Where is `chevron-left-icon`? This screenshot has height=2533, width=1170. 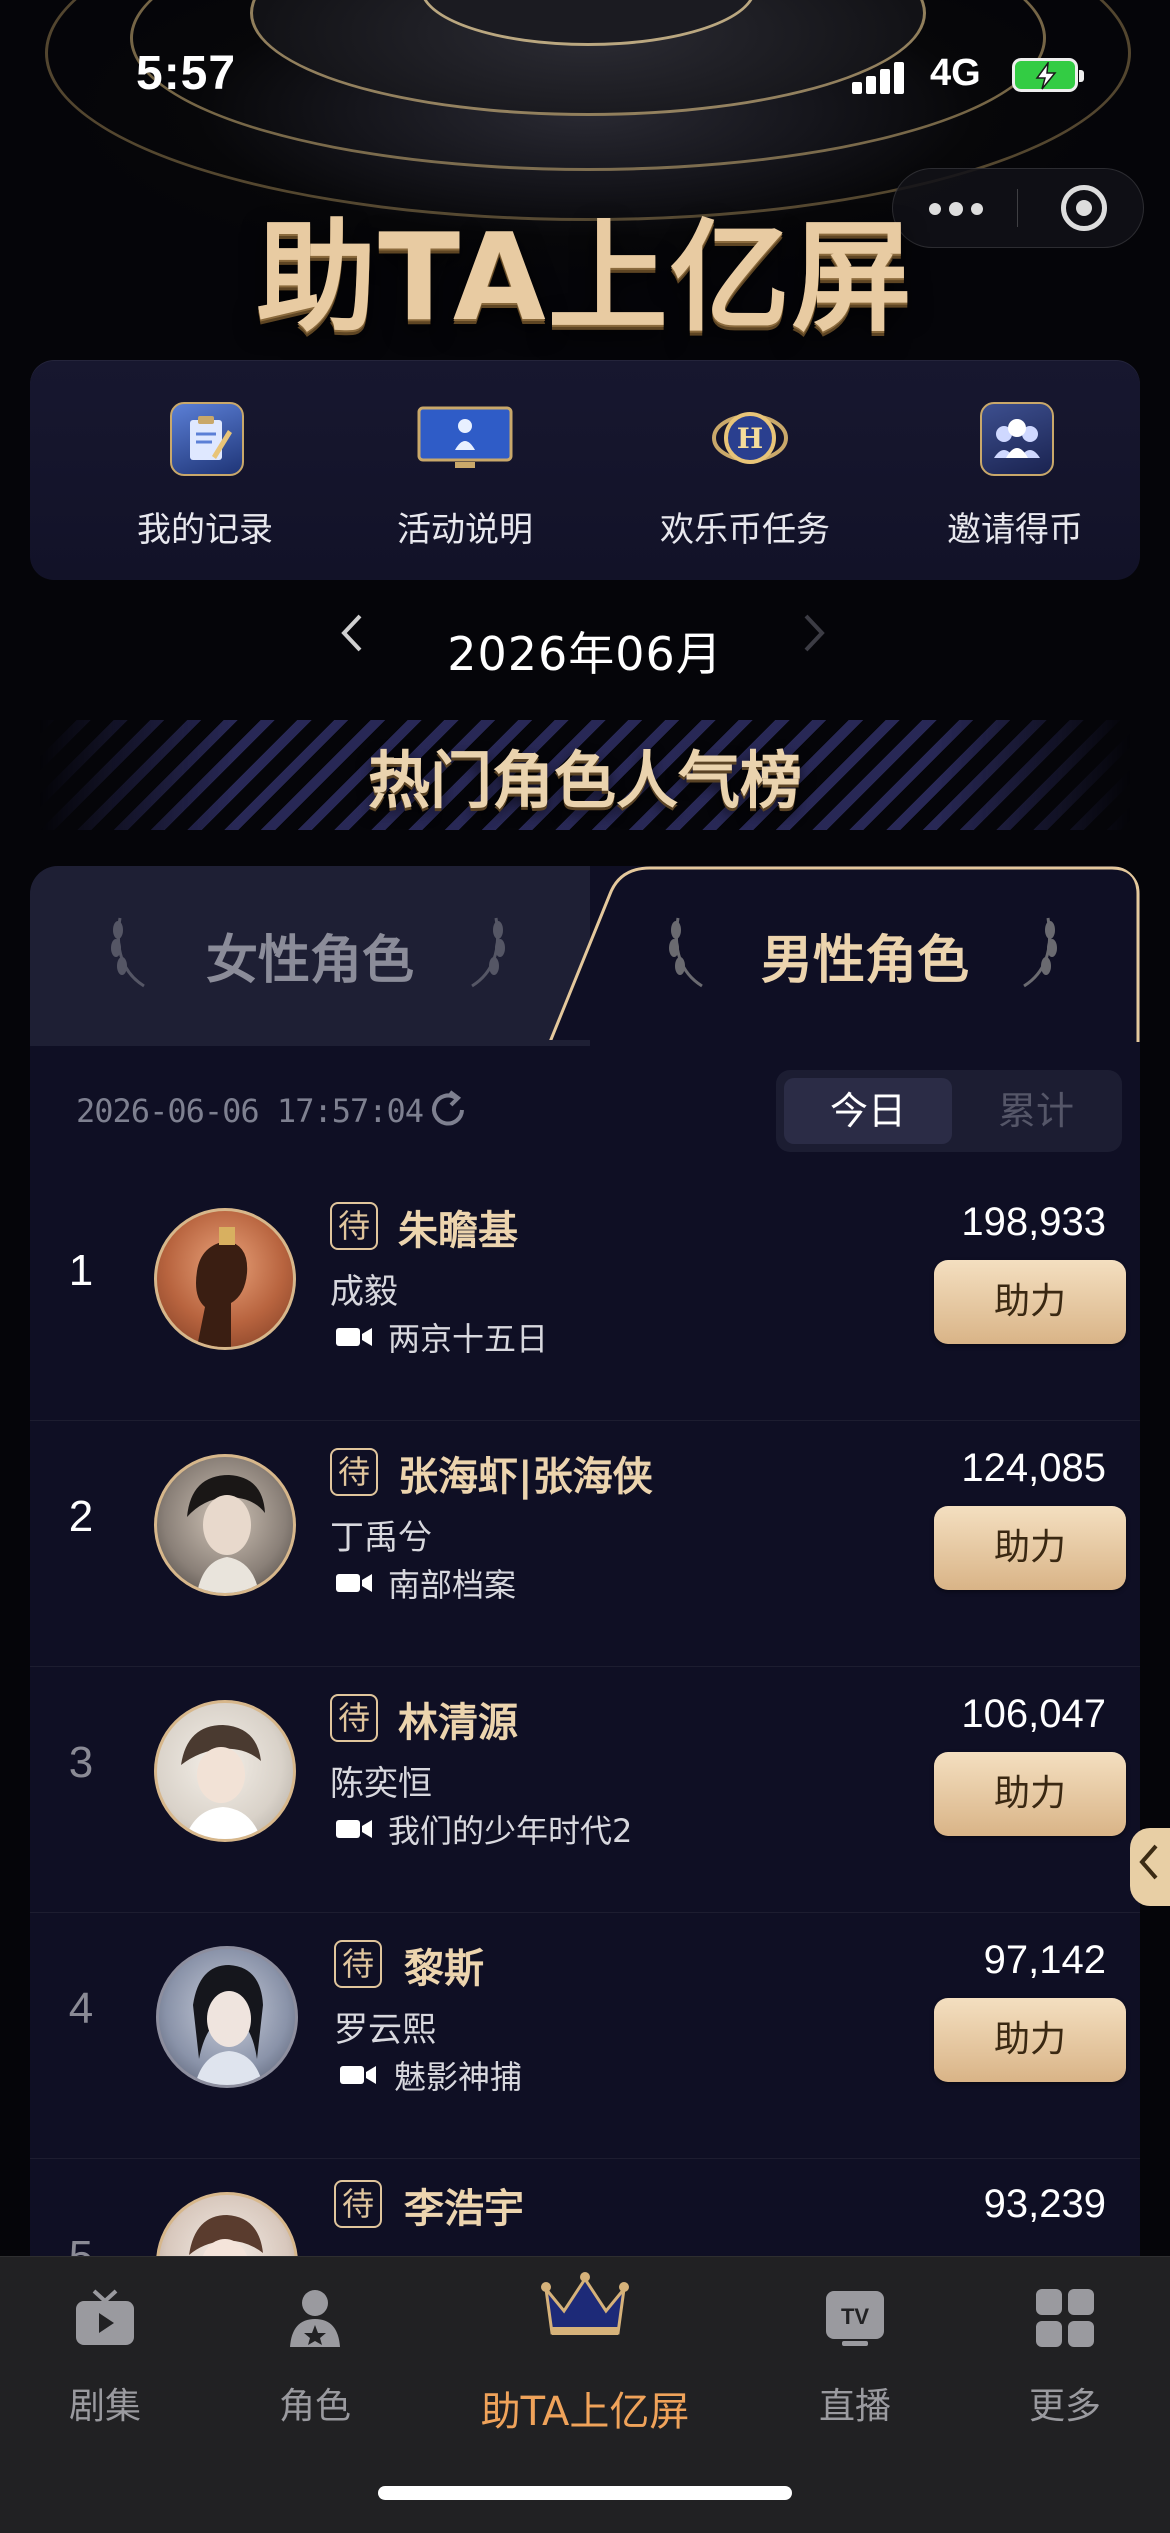
chevron-left-icon is located at coordinates (1149, 1867).